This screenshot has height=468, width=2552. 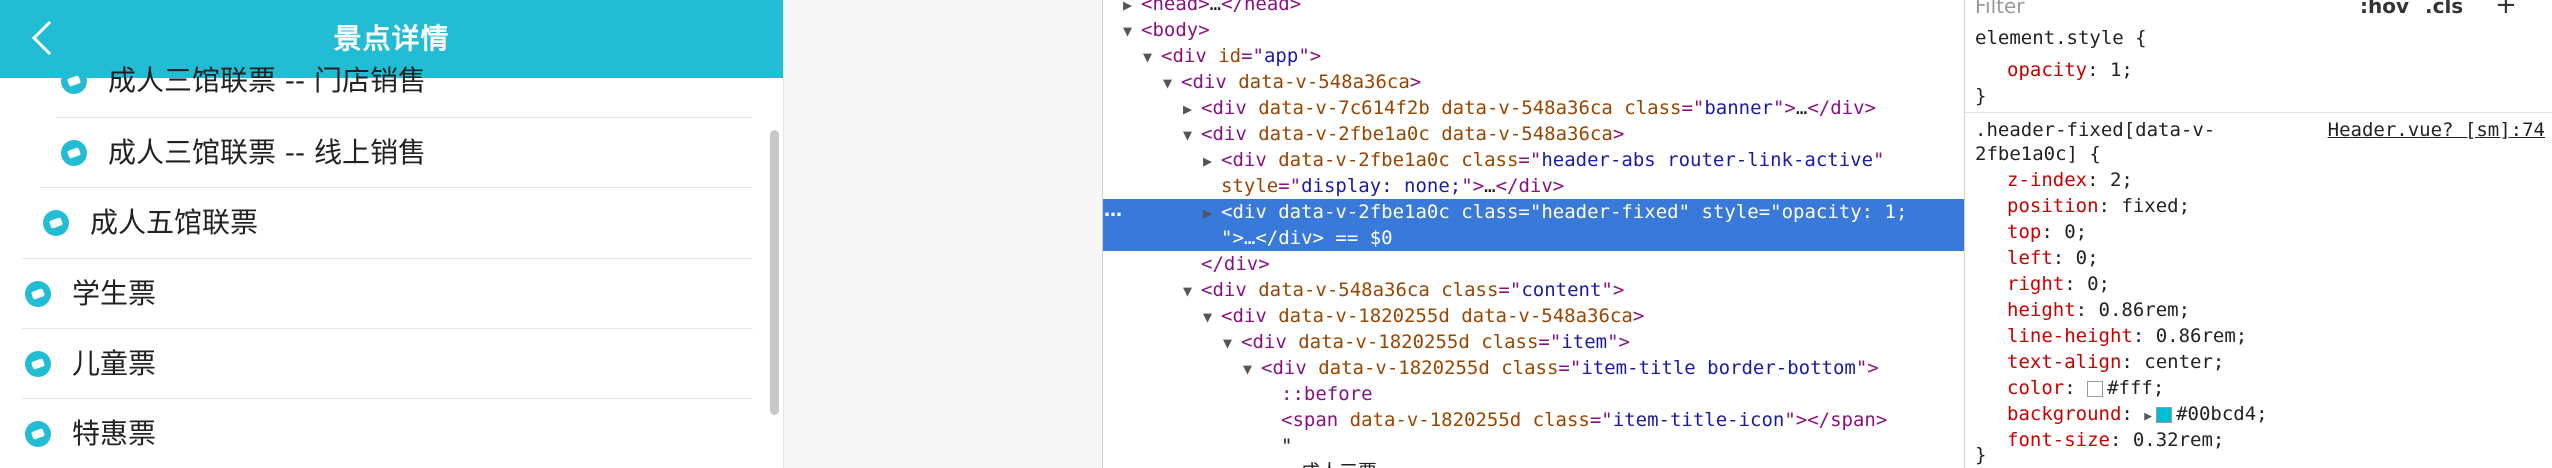 I want to click on css-value: 0.86rem;, so click(x=2201, y=336).